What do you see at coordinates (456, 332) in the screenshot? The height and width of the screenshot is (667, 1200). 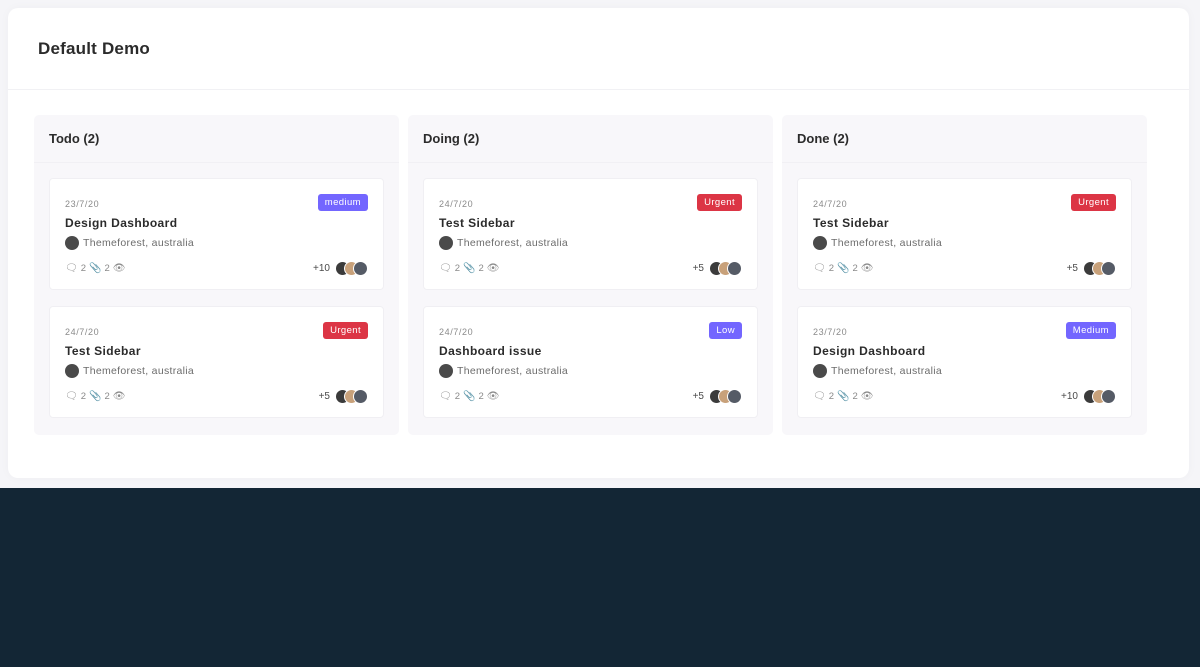 I see `task-date: 24/7/20` at bounding box center [456, 332].